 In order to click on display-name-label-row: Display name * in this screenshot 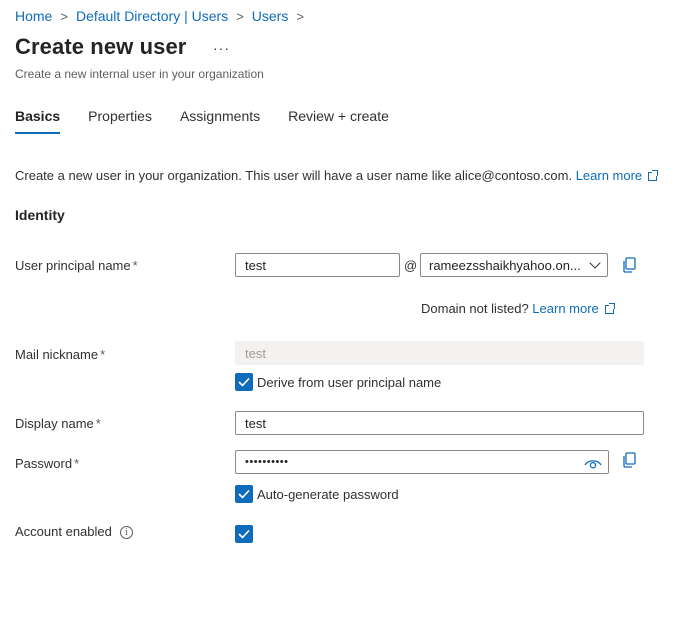, I will do `click(58, 423)`.